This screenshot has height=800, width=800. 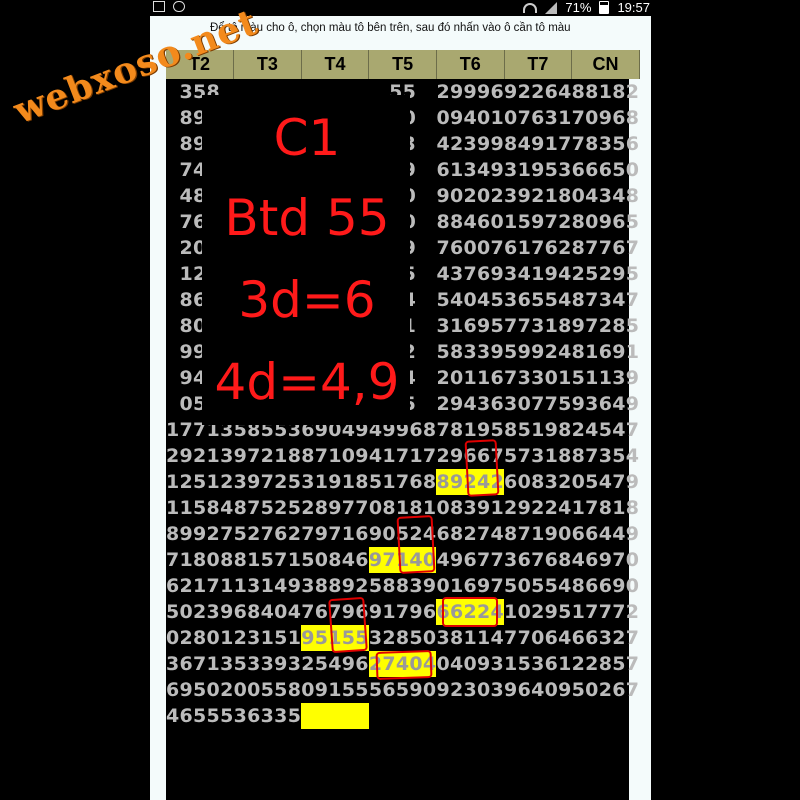 I want to click on number-cell: 07631, so click(x=538, y=118).